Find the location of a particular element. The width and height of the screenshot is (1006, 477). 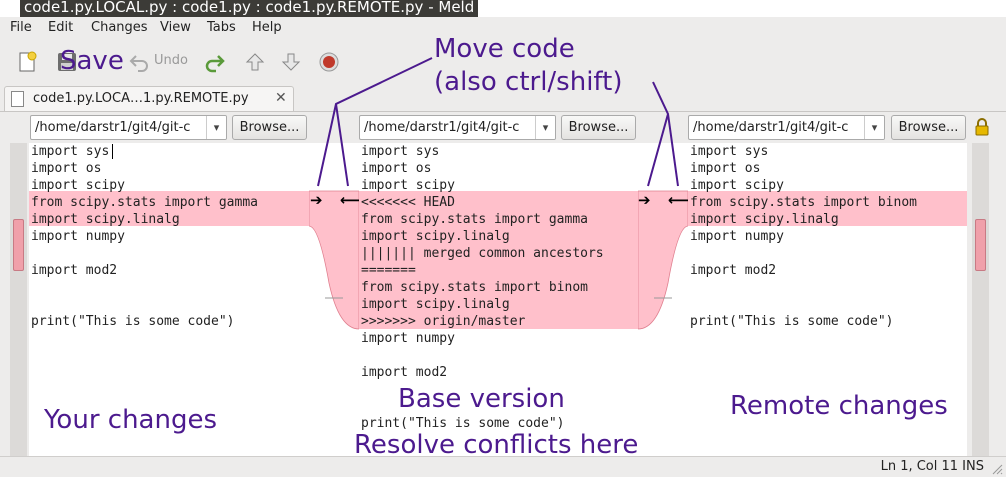

base-path-value: /home/darstr1/git4/git-c is located at coordinates (442, 127).